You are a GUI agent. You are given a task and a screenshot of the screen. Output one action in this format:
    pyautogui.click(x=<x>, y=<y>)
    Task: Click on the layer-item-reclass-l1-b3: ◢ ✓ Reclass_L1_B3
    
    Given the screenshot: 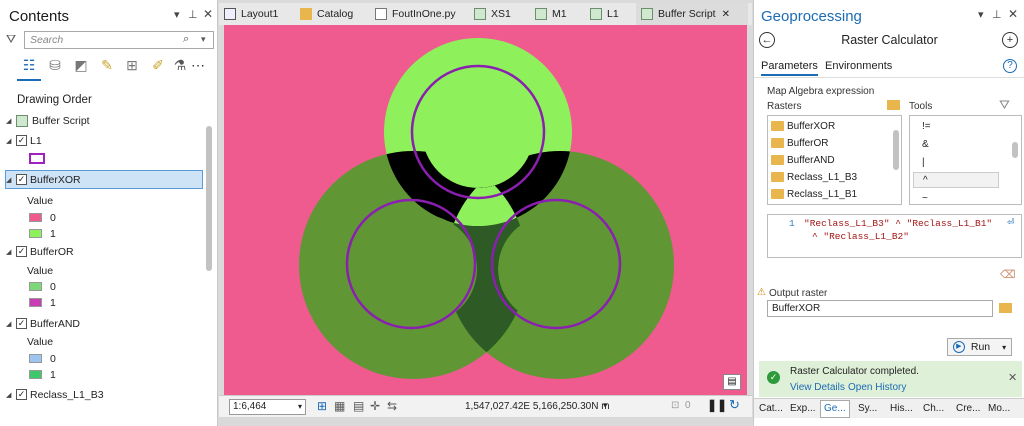 What is the action you would take?
    pyautogui.click(x=55, y=394)
    